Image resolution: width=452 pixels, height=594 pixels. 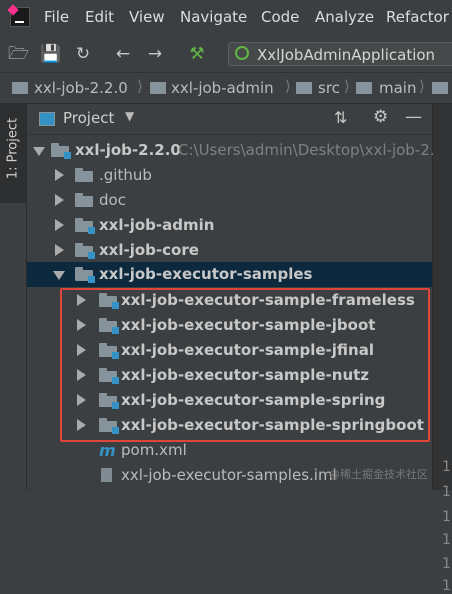 What do you see at coordinates (397, 88) in the screenshot?
I see `breadcrumb-item: main` at bounding box center [397, 88].